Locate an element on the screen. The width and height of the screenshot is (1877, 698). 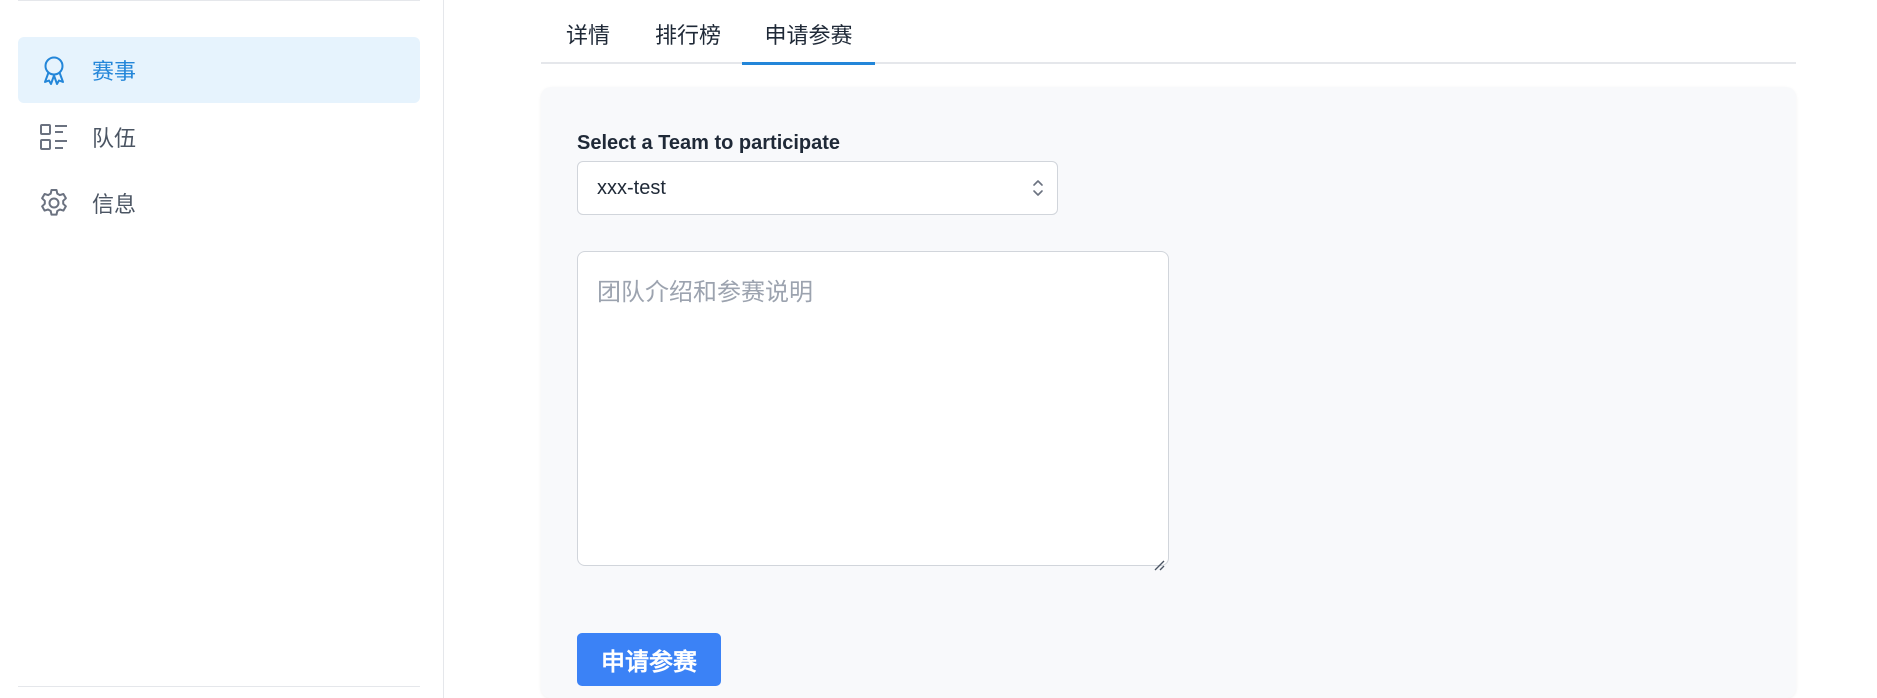
chevron-up-down-icon is located at coordinates (1038, 188).